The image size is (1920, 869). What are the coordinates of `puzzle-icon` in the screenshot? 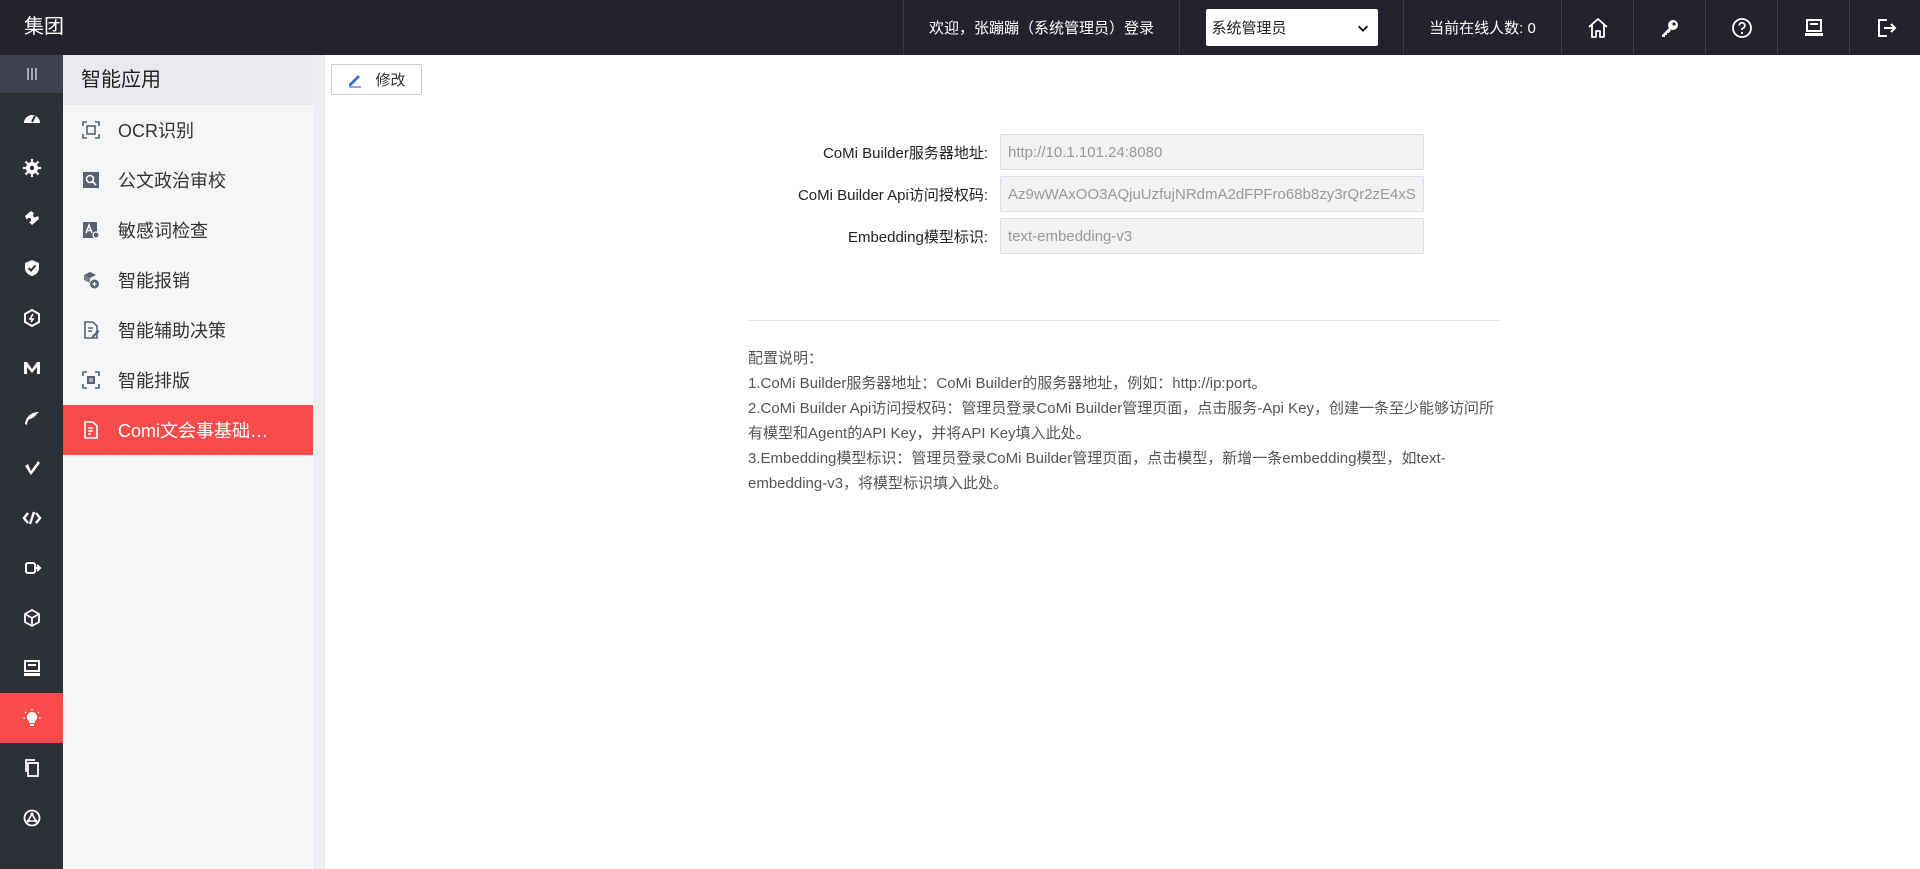 It's located at (31, 218).